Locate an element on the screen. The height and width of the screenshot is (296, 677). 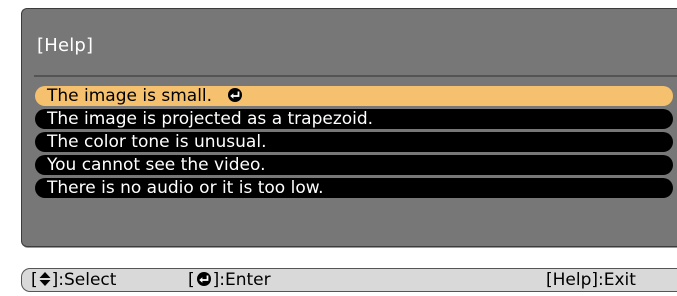
enter-hint-open: [ is located at coordinates (191, 280).